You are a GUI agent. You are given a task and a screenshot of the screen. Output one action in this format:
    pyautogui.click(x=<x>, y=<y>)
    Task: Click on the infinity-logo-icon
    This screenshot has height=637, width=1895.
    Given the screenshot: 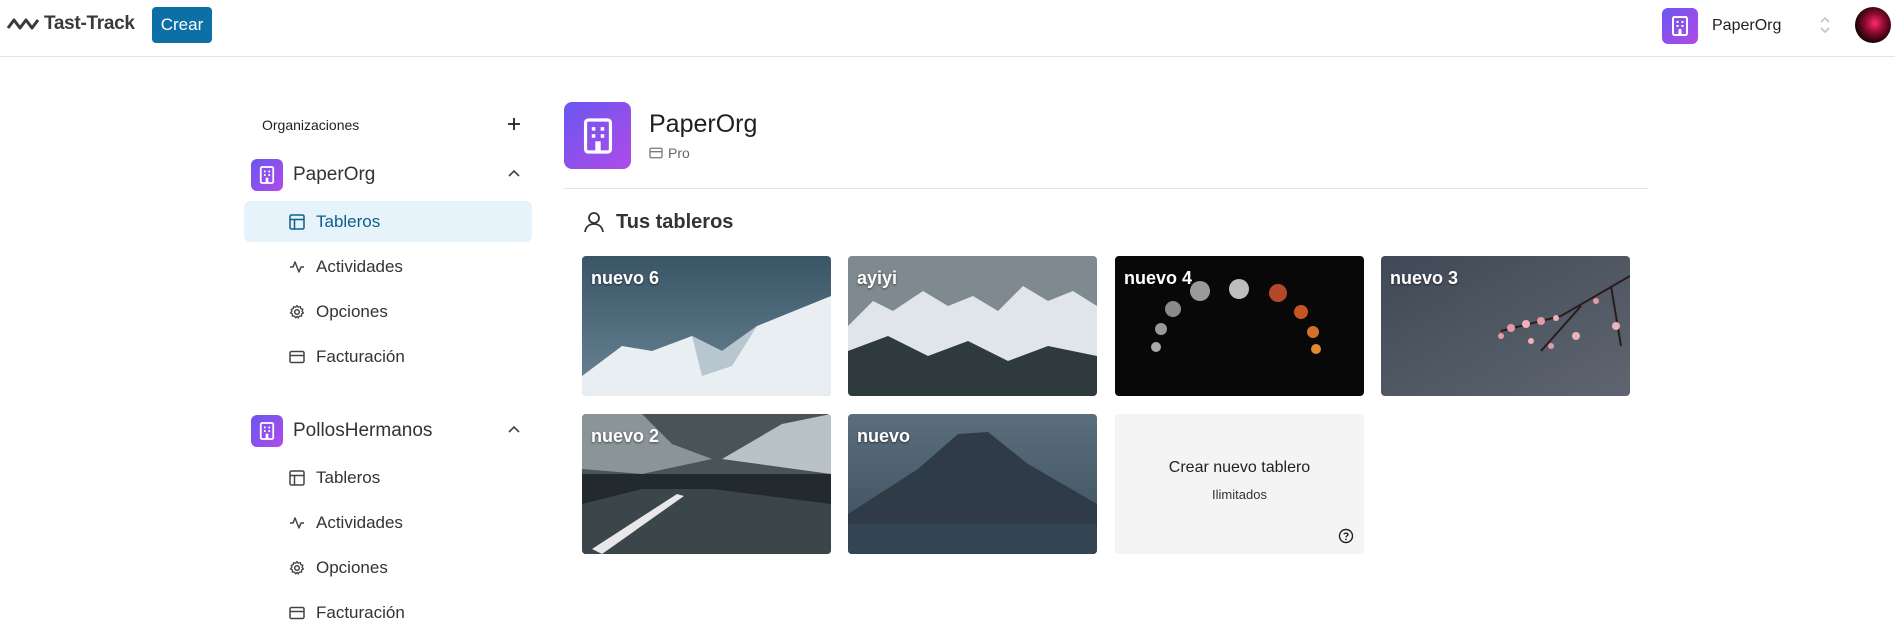 What is the action you would take?
    pyautogui.click(x=23, y=24)
    